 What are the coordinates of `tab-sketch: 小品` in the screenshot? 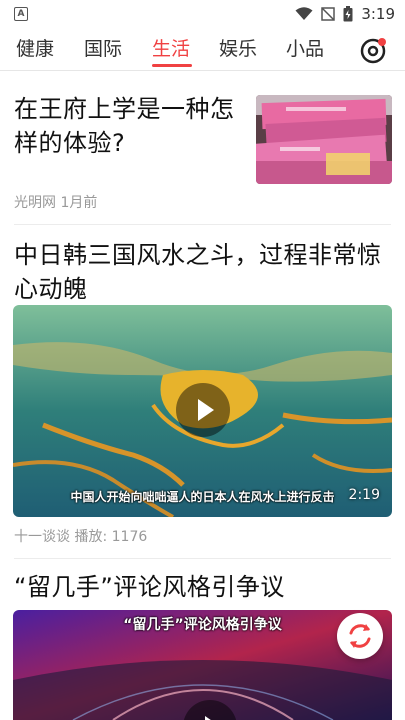 It's located at (305, 49).